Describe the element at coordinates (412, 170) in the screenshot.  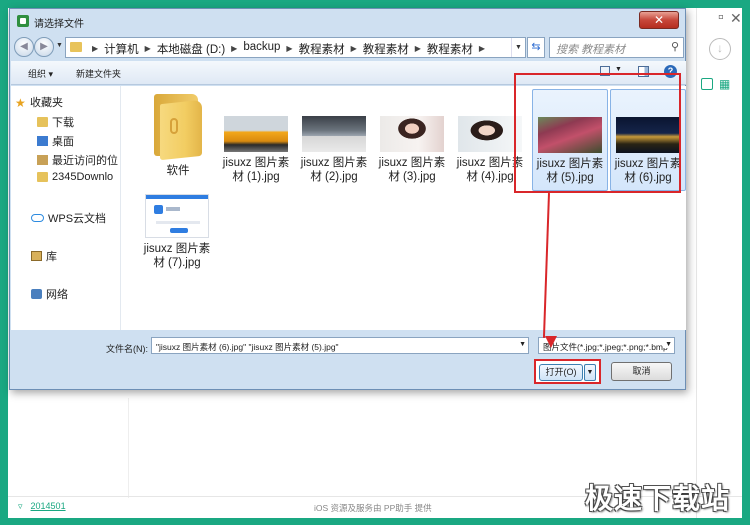
I see `file-label: jisuxz 图片素材 (3).jpg` at that location.